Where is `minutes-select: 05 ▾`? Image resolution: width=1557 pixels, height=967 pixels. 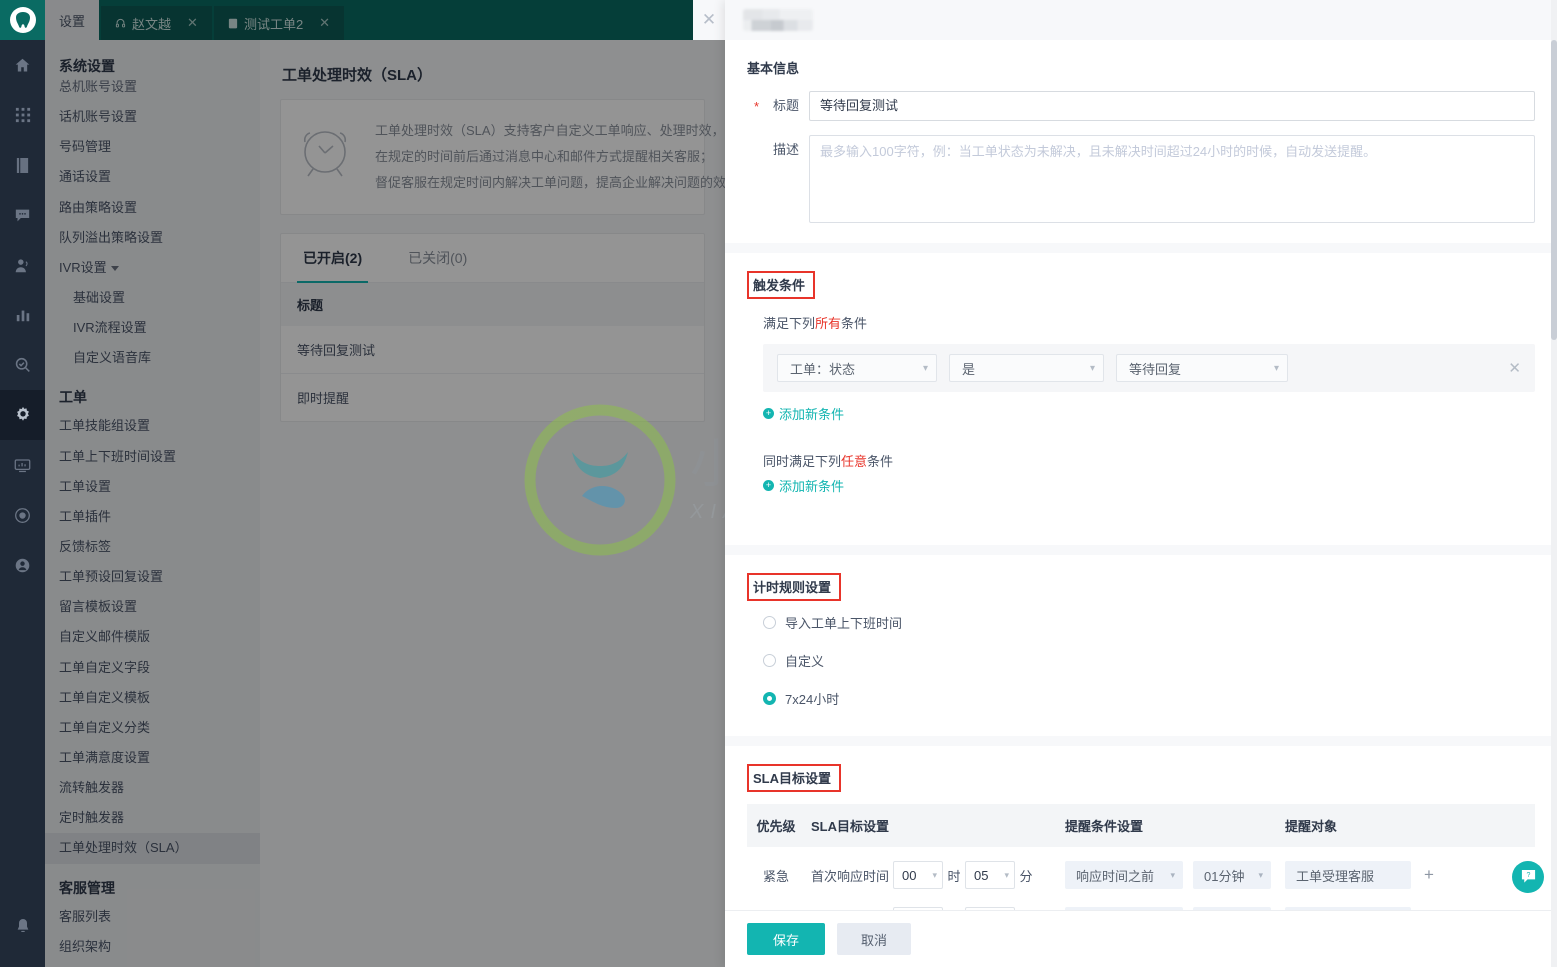
minutes-select: 05 ▾ is located at coordinates (990, 875).